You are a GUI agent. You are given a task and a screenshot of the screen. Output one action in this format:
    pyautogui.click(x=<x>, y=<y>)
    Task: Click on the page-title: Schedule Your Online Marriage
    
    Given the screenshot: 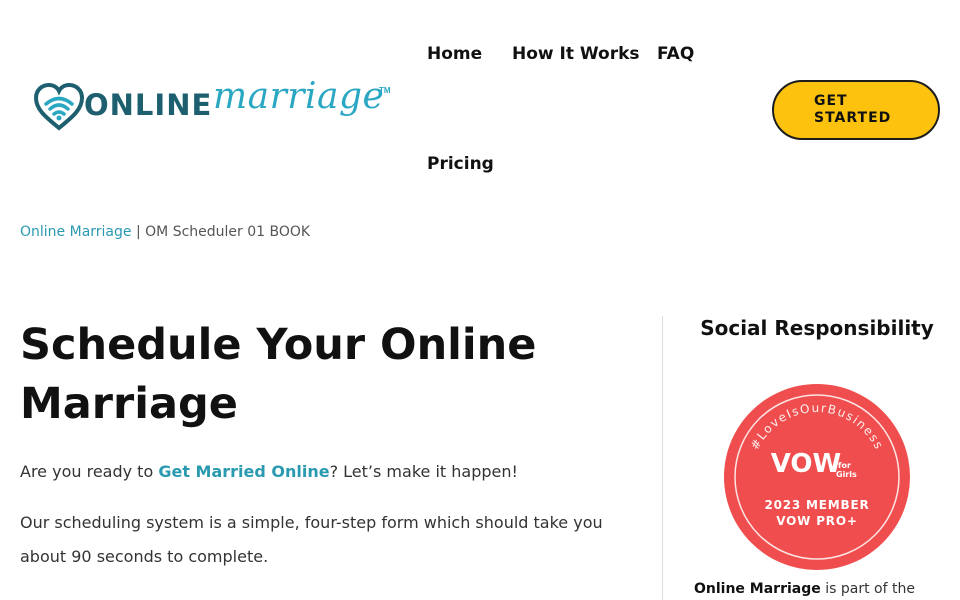 What is the action you would take?
    pyautogui.click(x=278, y=374)
    